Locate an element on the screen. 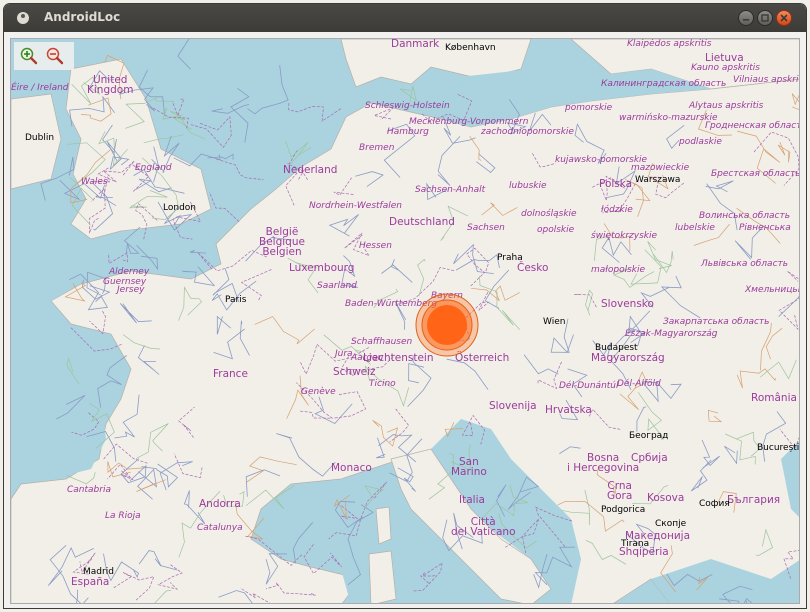 This screenshot has height=612, width=810. region-label-del-alfold: Dél-Alföld is located at coordinates (639, 384).